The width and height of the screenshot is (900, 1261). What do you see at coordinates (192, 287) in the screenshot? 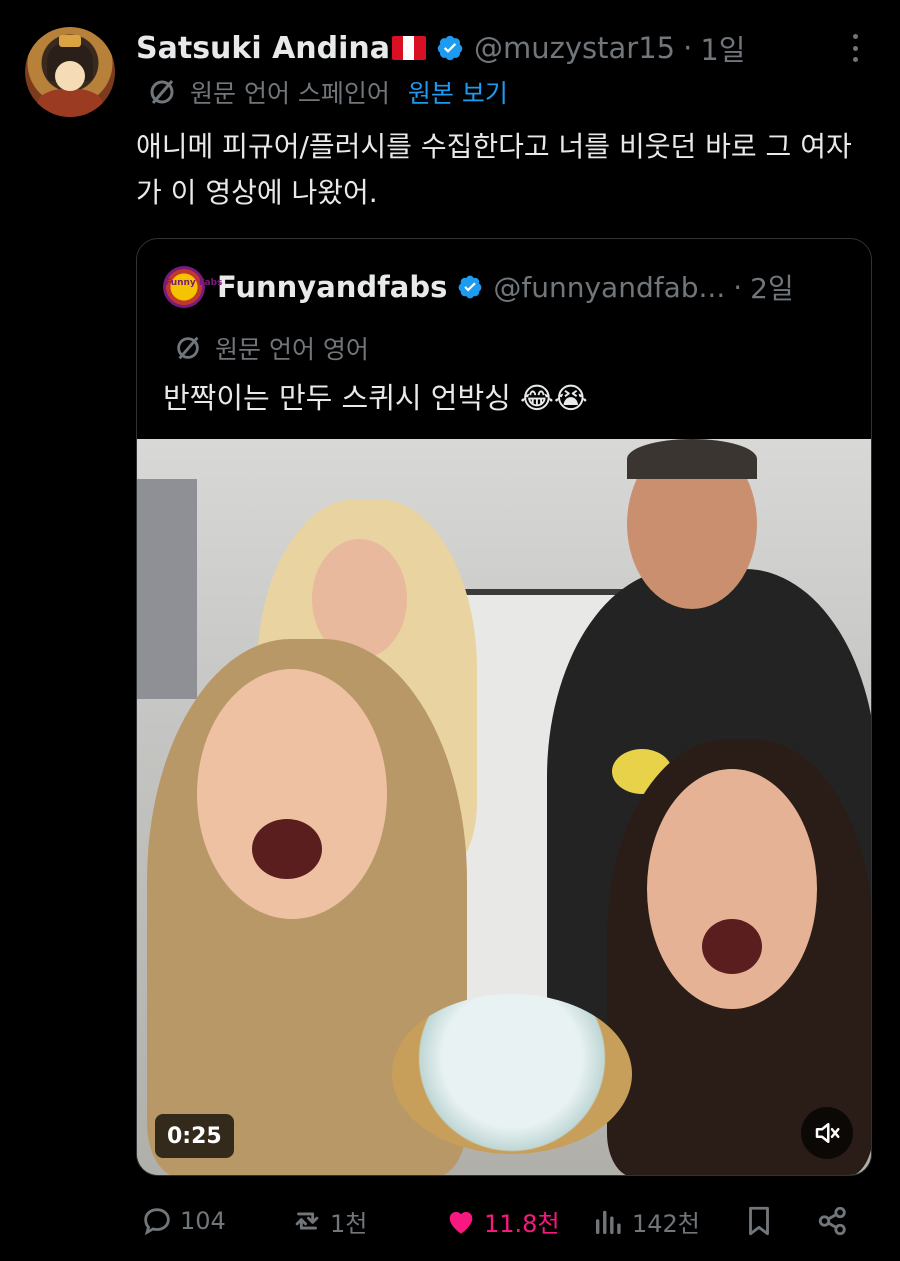
I see `quoted-author-avatar: Funny Fabs` at bounding box center [192, 287].